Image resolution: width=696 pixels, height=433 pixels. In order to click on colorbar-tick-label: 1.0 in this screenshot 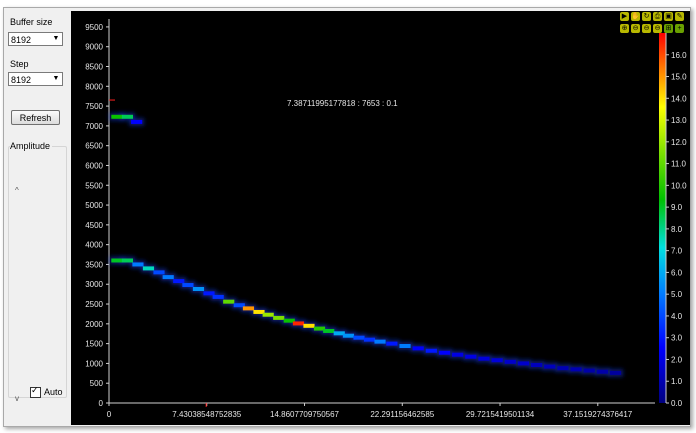, I will do `click(677, 381)`.